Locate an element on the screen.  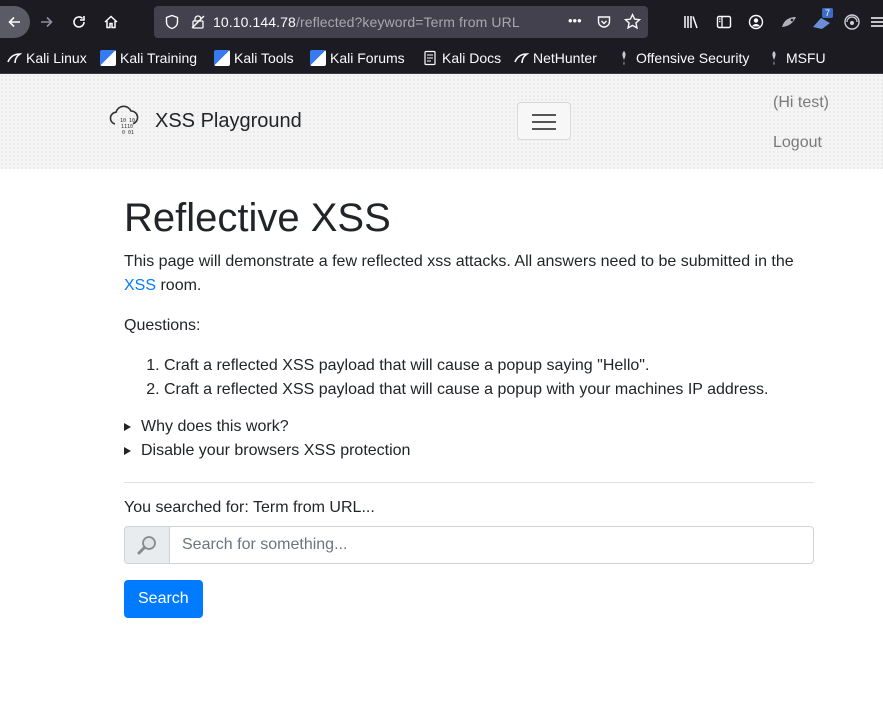
url-path: /reflected?keyword=Term from URL is located at coordinates (407, 22).